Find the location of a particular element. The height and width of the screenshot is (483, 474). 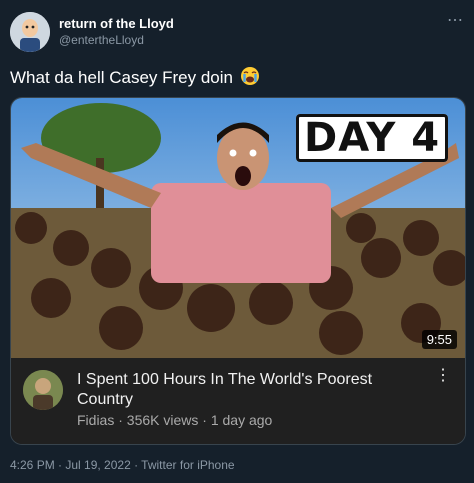

tweet-text-content: What da hell Casey Frey doin is located at coordinates (121, 77).